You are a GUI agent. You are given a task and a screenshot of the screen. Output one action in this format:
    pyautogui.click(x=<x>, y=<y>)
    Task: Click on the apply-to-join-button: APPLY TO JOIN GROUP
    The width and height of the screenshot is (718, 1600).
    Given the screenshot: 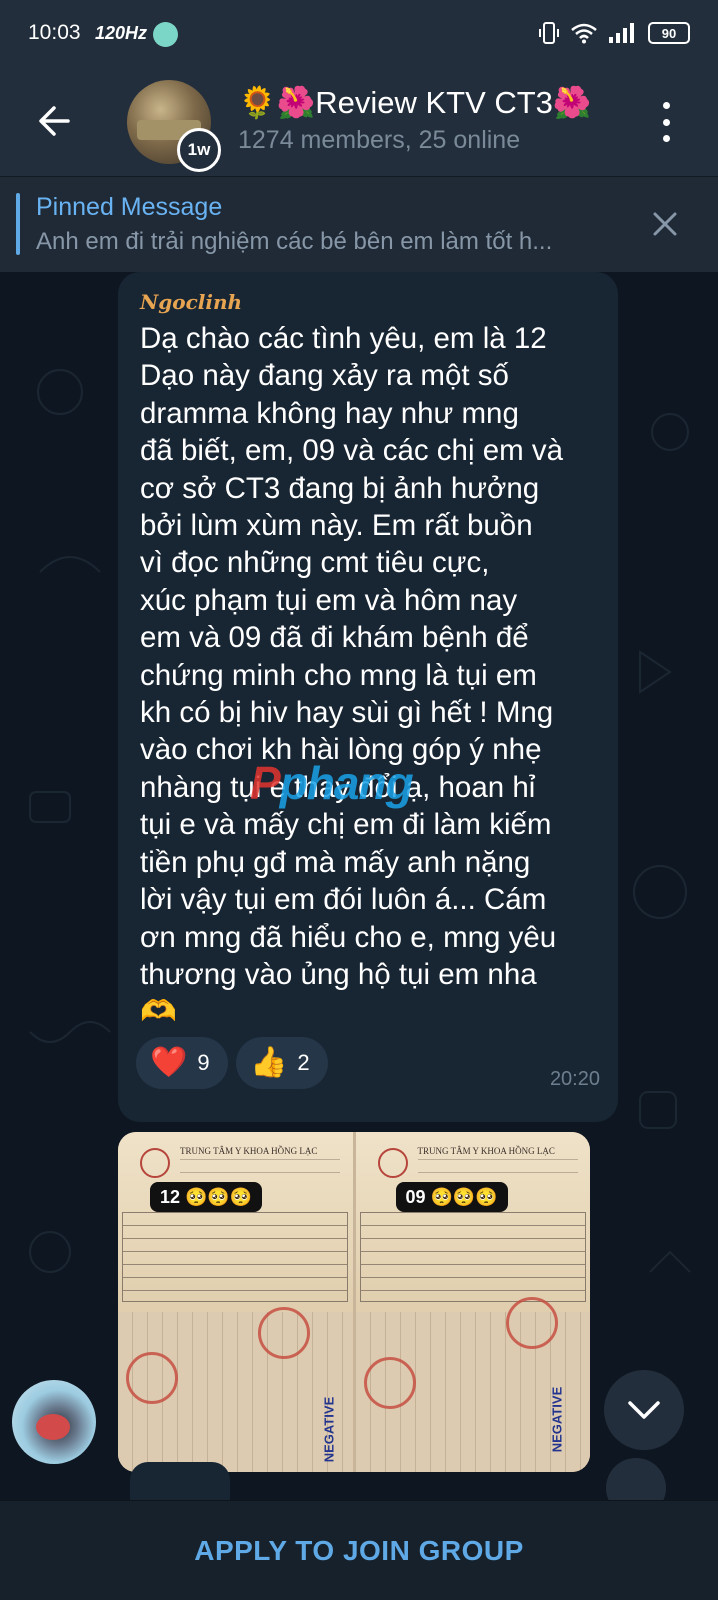 What is the action you would take?
    pyautogui.click(x=359, y=1551)
    